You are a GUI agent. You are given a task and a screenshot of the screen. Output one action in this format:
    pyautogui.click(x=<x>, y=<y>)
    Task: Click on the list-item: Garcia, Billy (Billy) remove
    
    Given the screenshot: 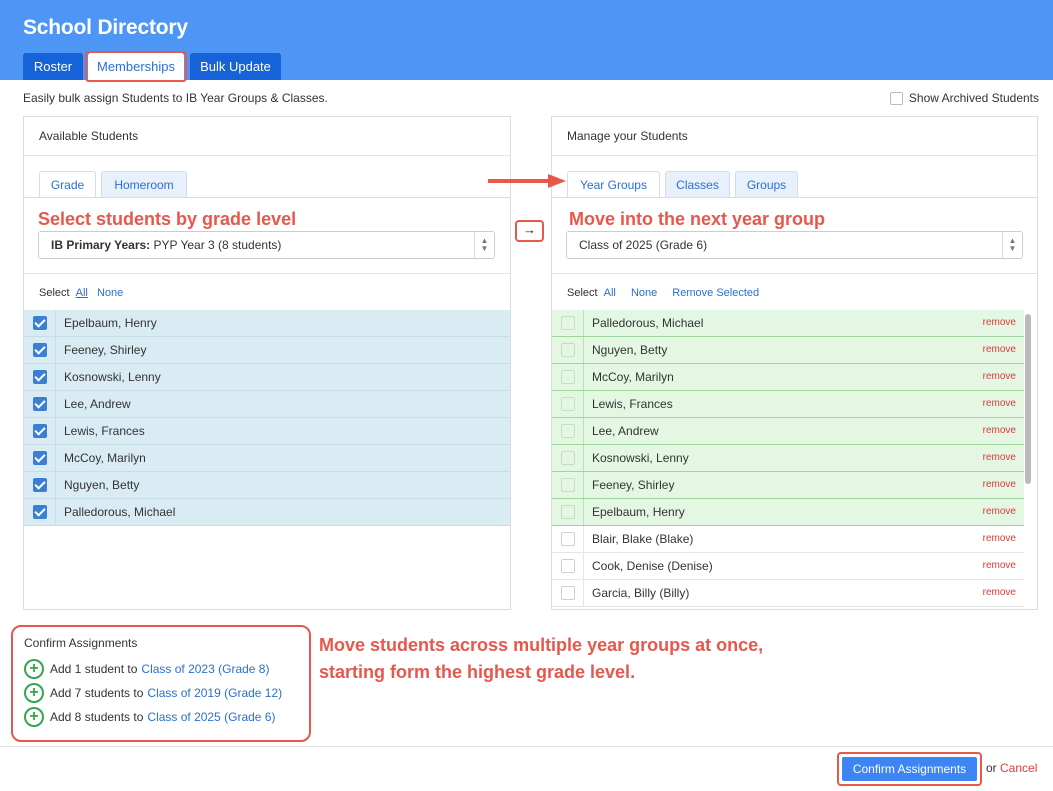 What is the action you would take?
    pyautogui.click(x=788, y=593)
    